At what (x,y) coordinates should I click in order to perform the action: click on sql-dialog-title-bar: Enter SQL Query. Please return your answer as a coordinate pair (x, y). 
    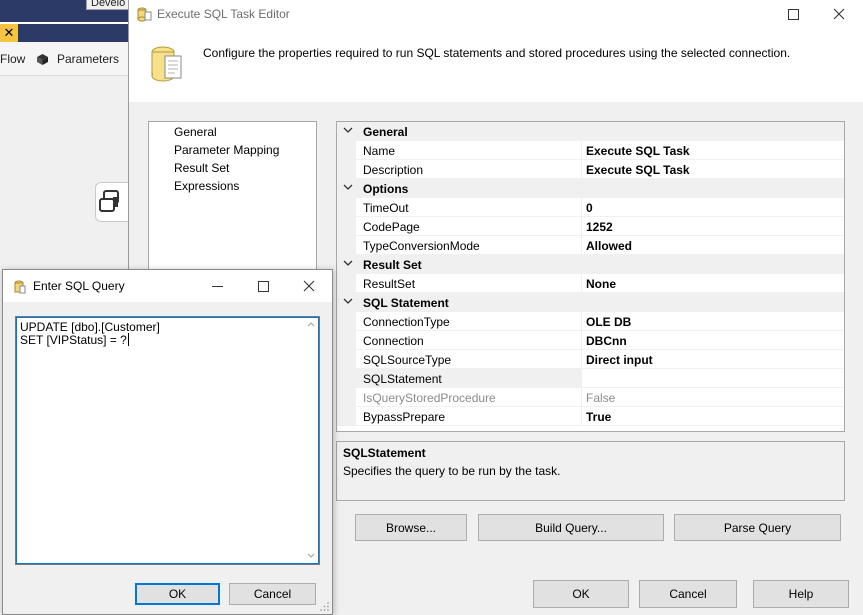
    Looking at the image, I should click on (167, 286).